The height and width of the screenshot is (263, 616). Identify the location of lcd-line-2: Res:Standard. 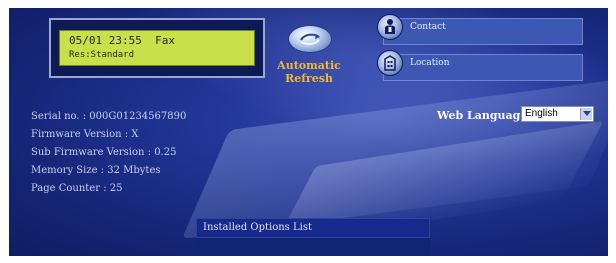
(102, 55).